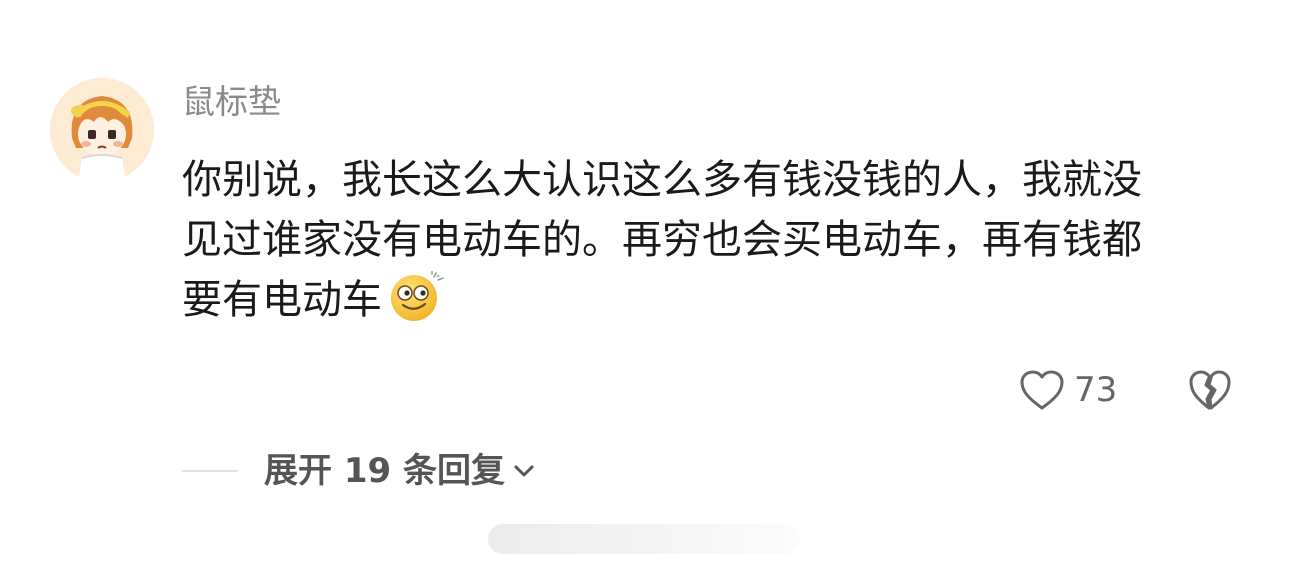 This screenshot has height=566, width=1290. I want to click on heart-outline-icon, so click(1042, 390).